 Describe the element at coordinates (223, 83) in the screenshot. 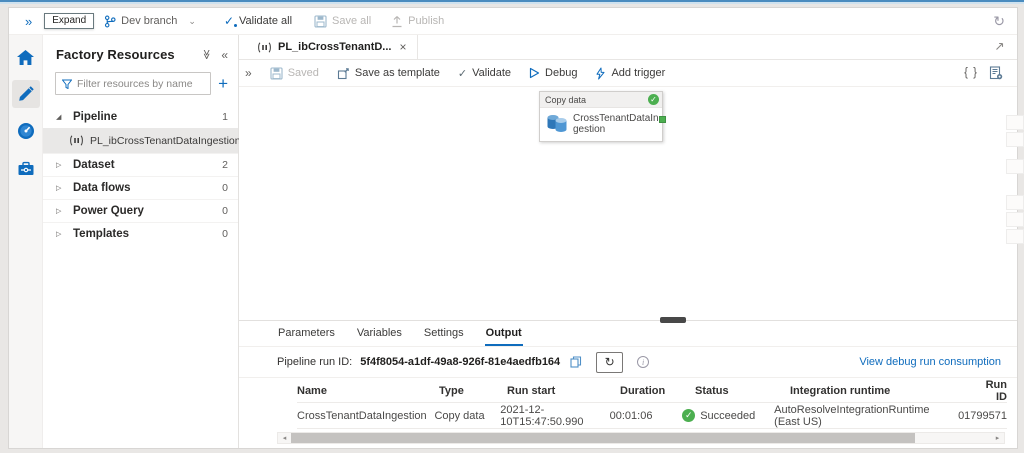

I see `add-resource-button: +` at that location.